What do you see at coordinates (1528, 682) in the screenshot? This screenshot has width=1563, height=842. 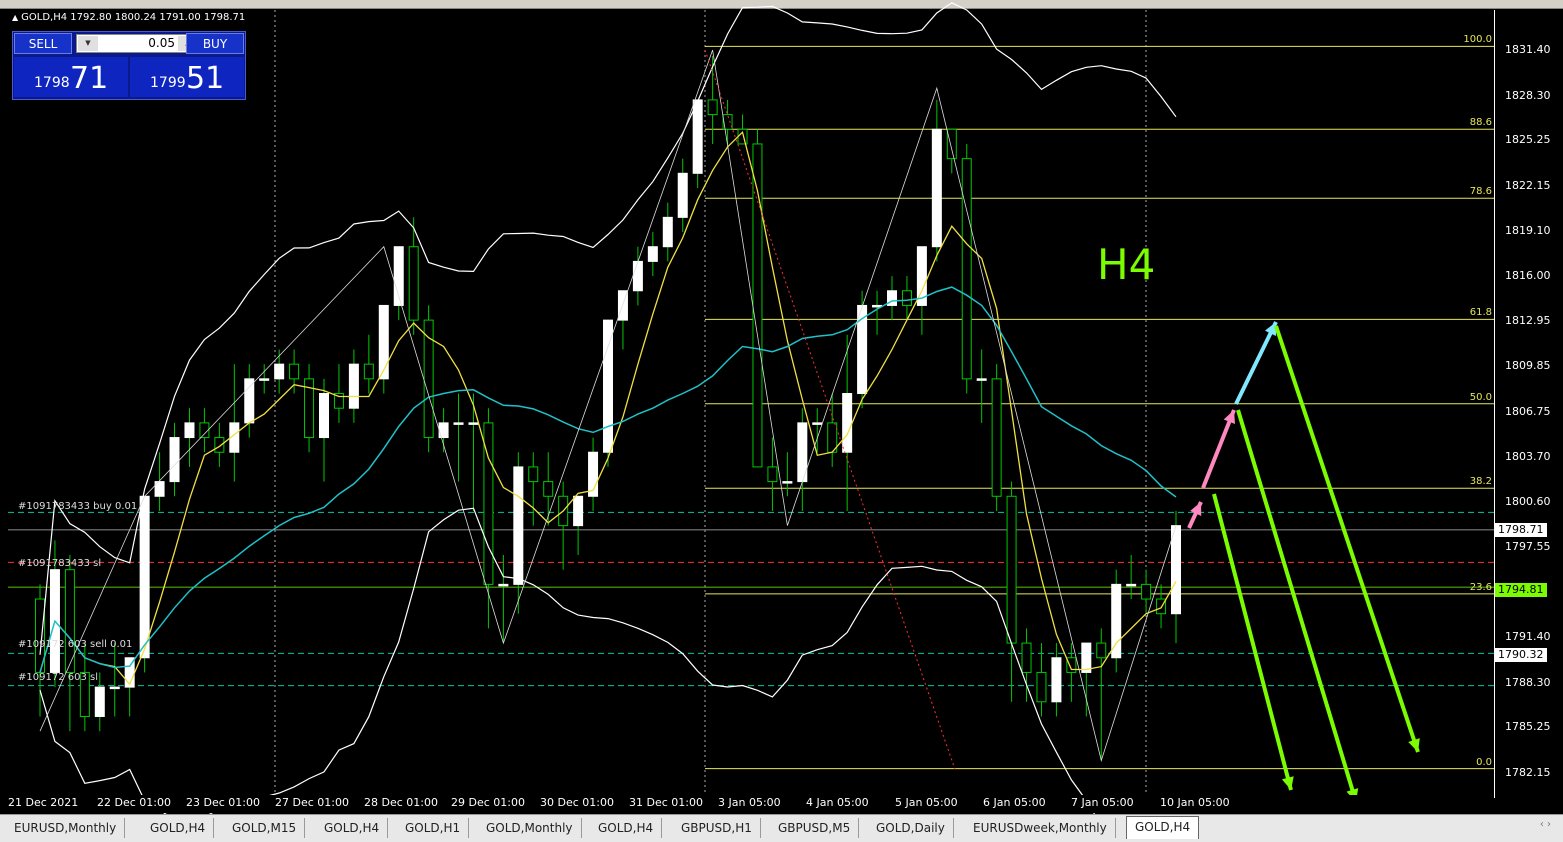 I see `price-tick-13: 1788.30` at bounding box center [1528, 682].